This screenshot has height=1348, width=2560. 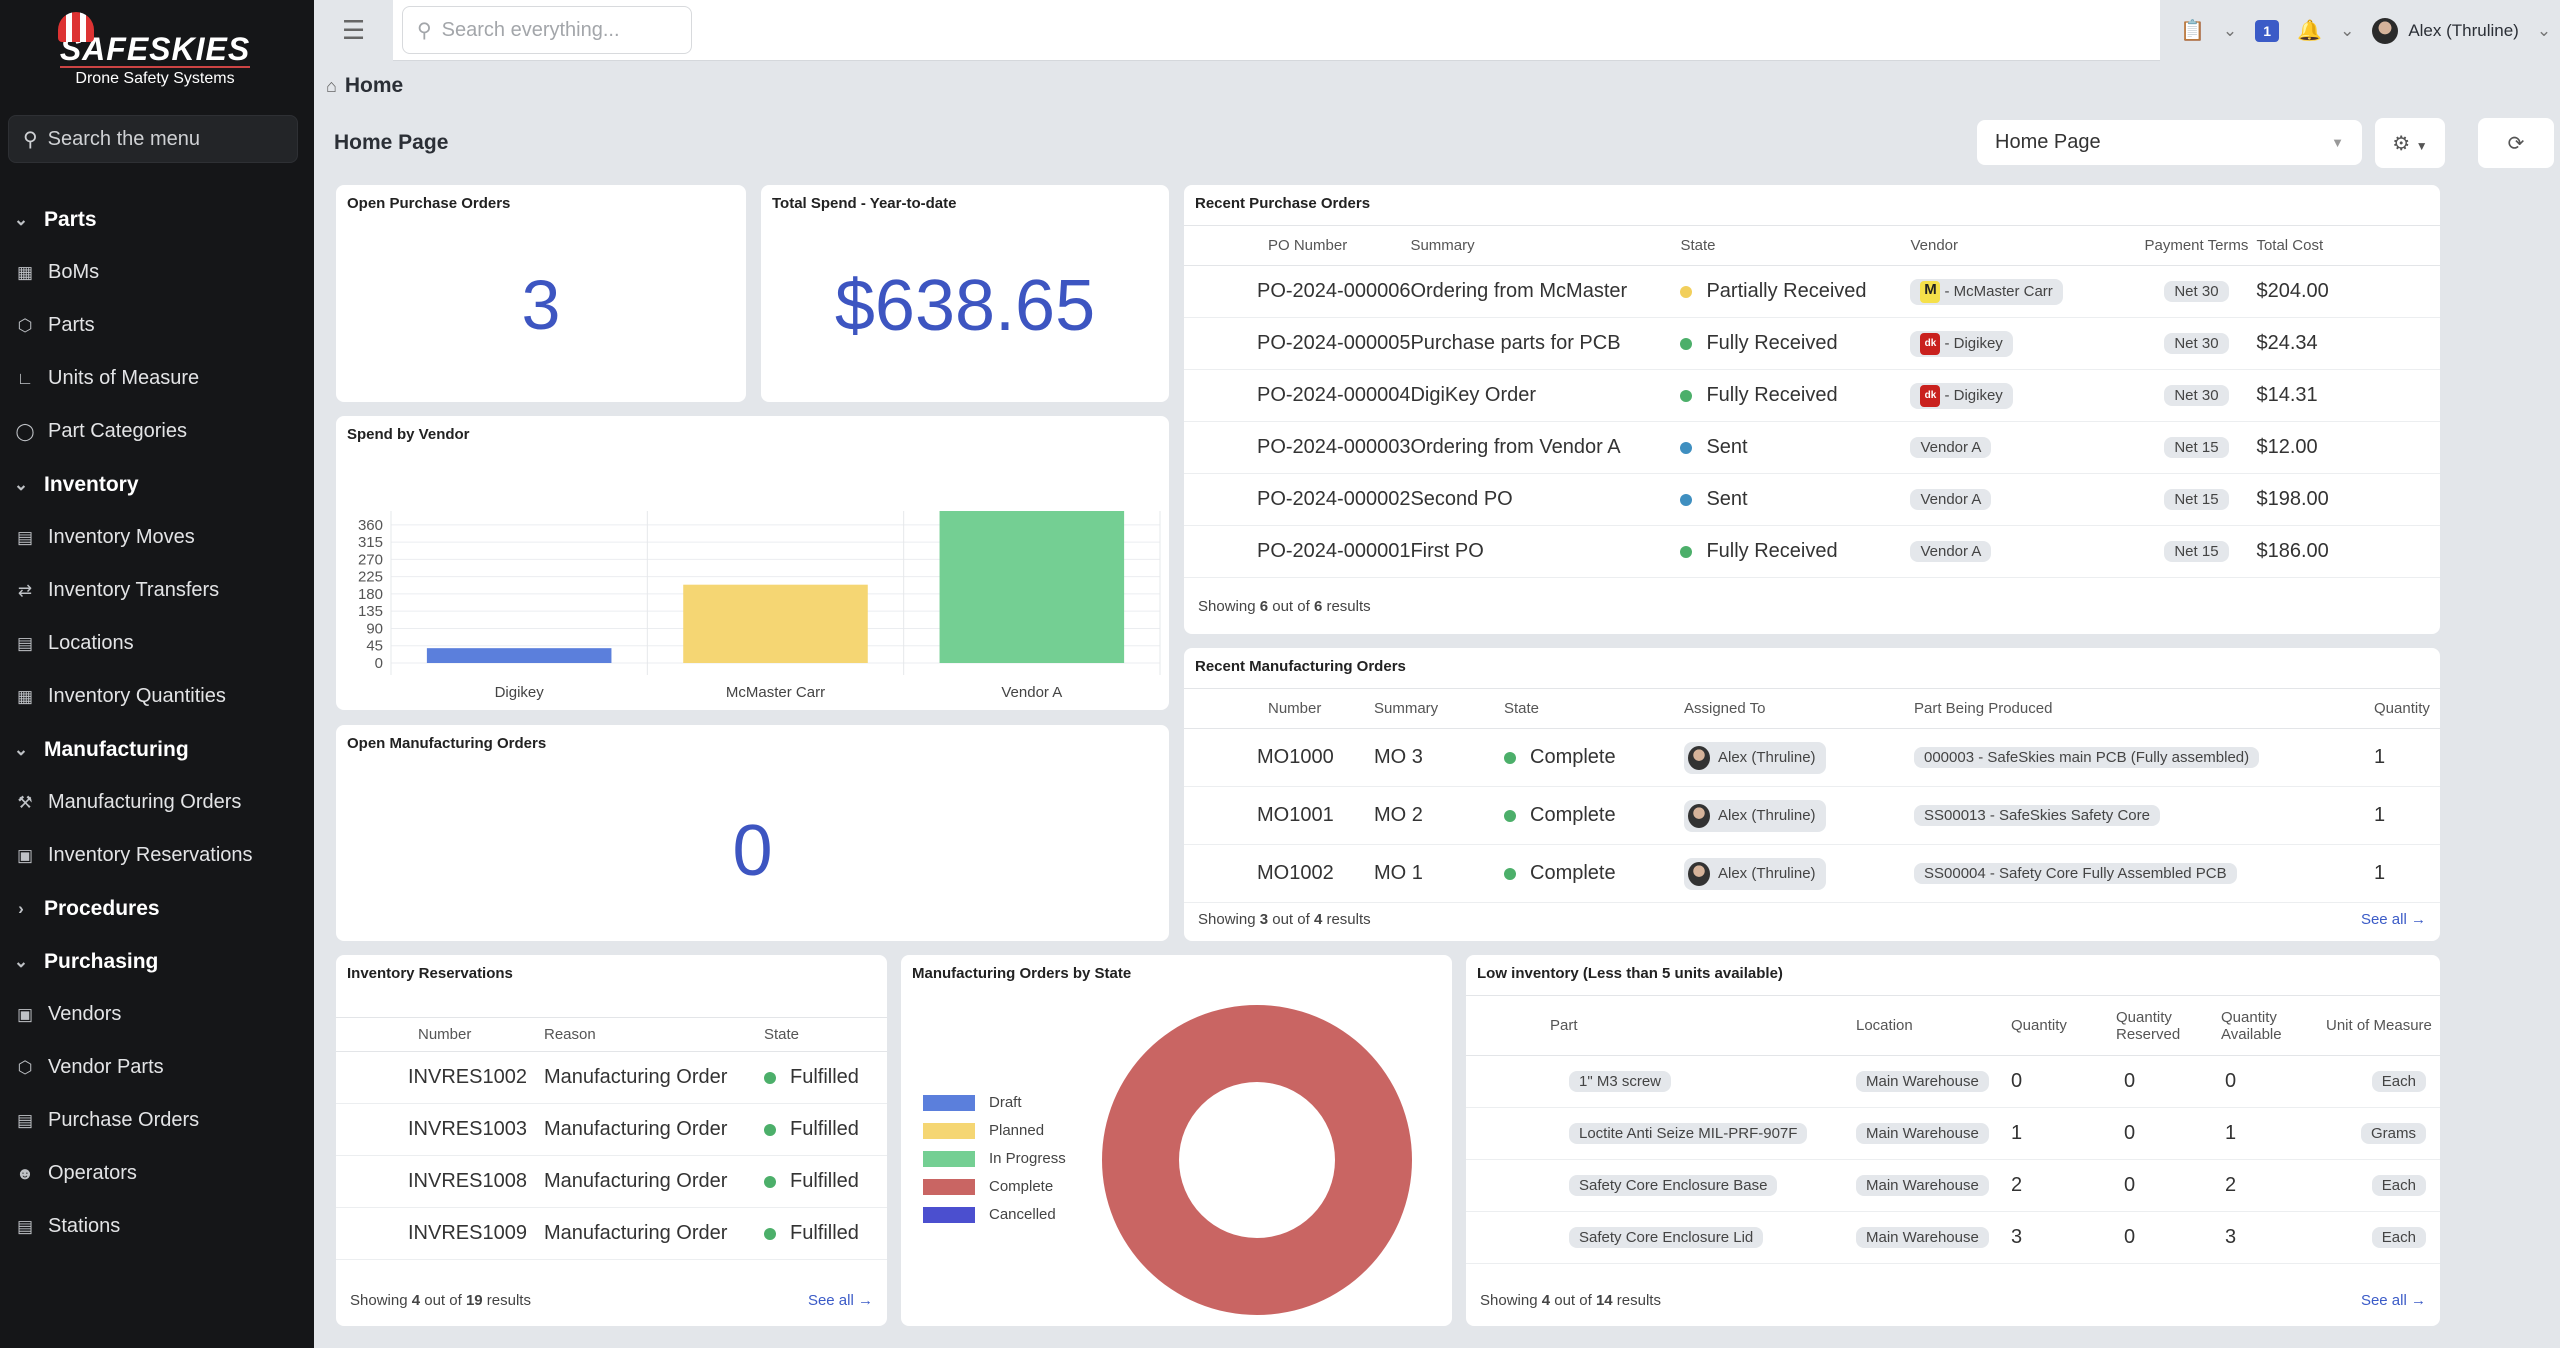 I want to click on po-number: PO-2024-000002, so click(x=1297, y=499).